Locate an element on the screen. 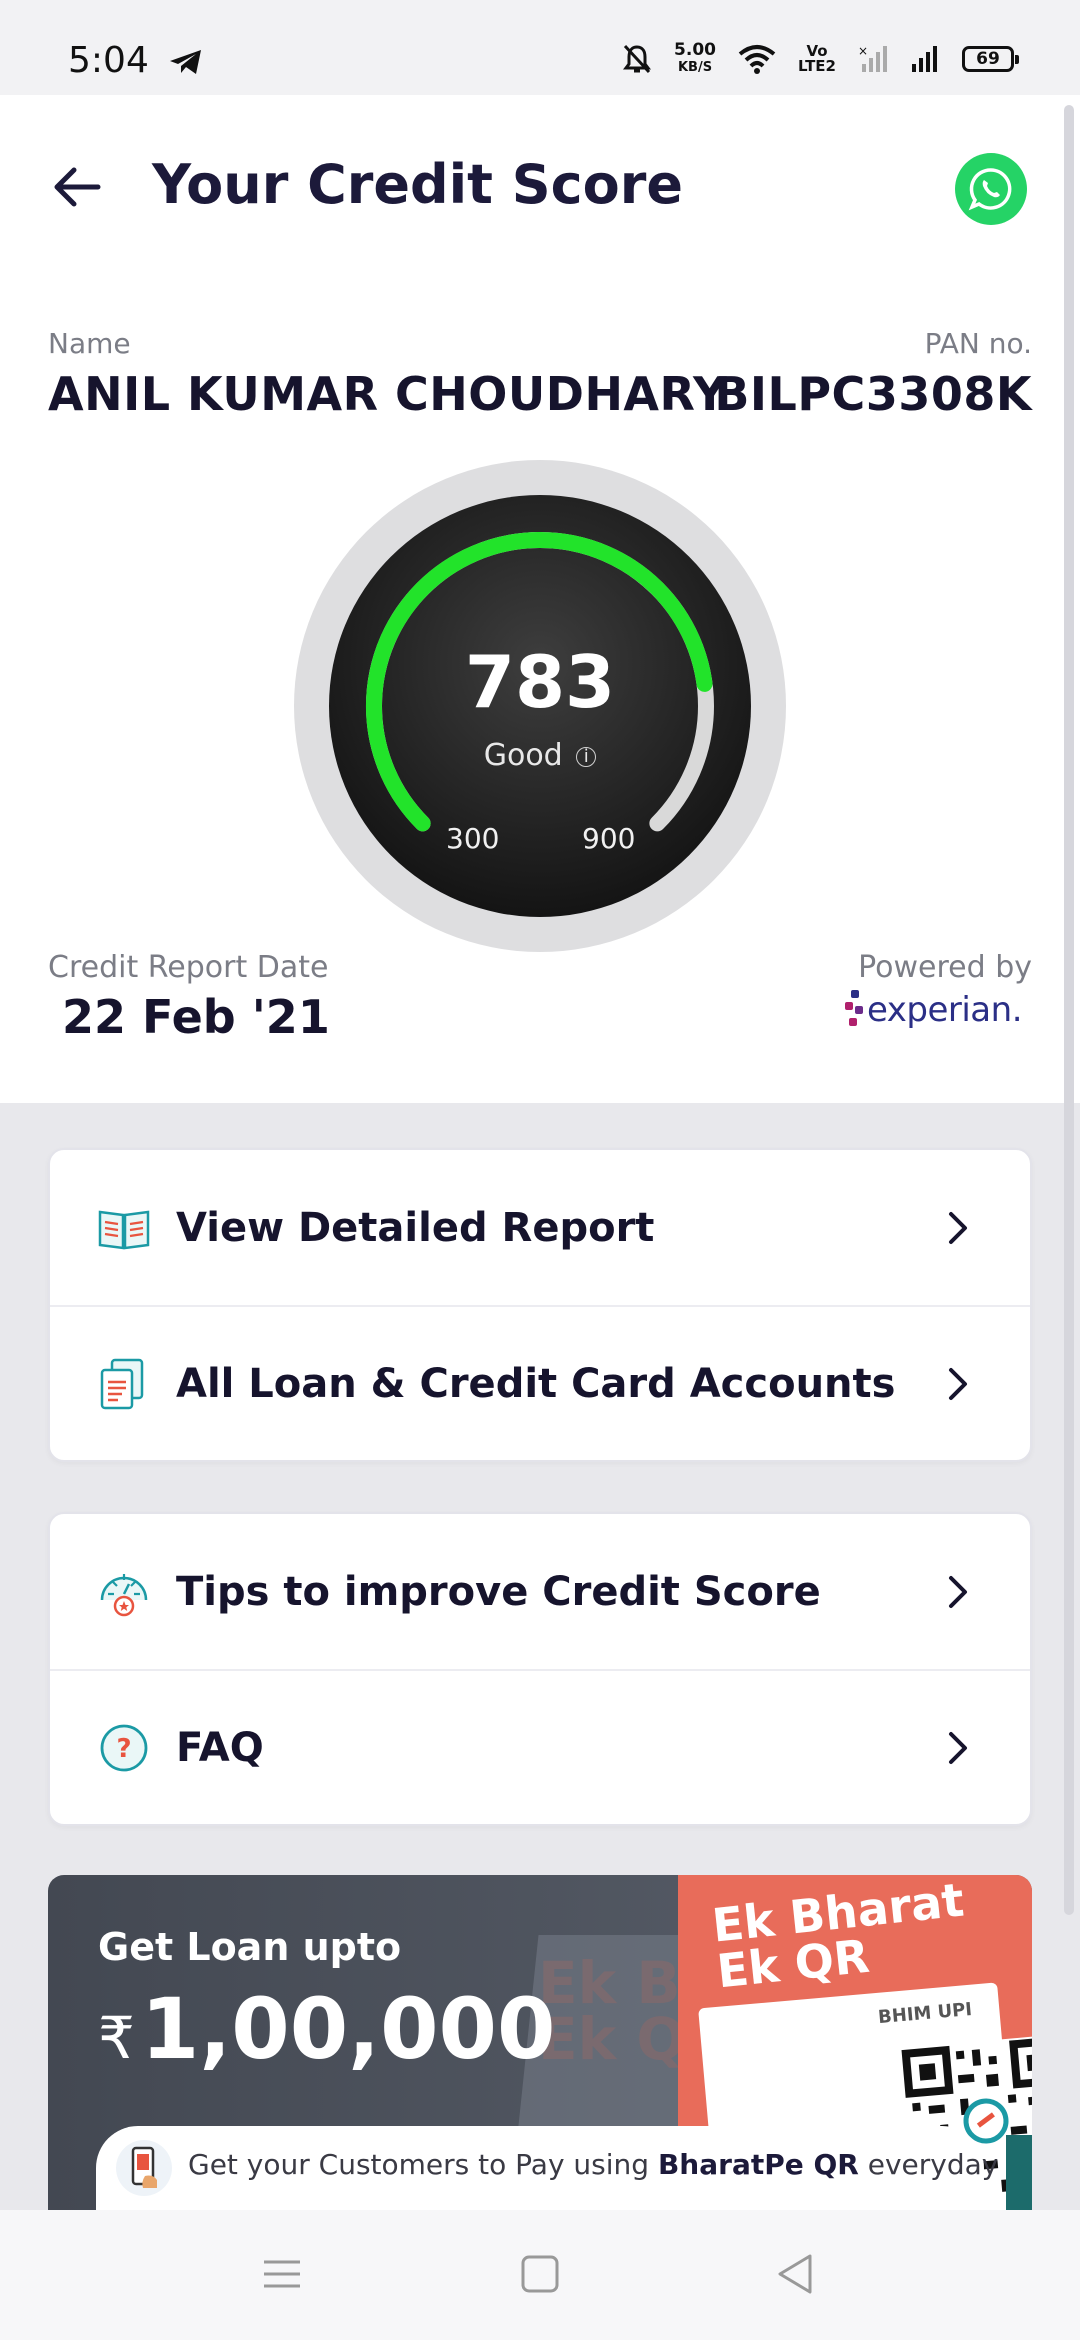 This screenshot has height=2340, width=1080. banner-amount: ₹1,00,000 is located at coordinates (326, 2029).